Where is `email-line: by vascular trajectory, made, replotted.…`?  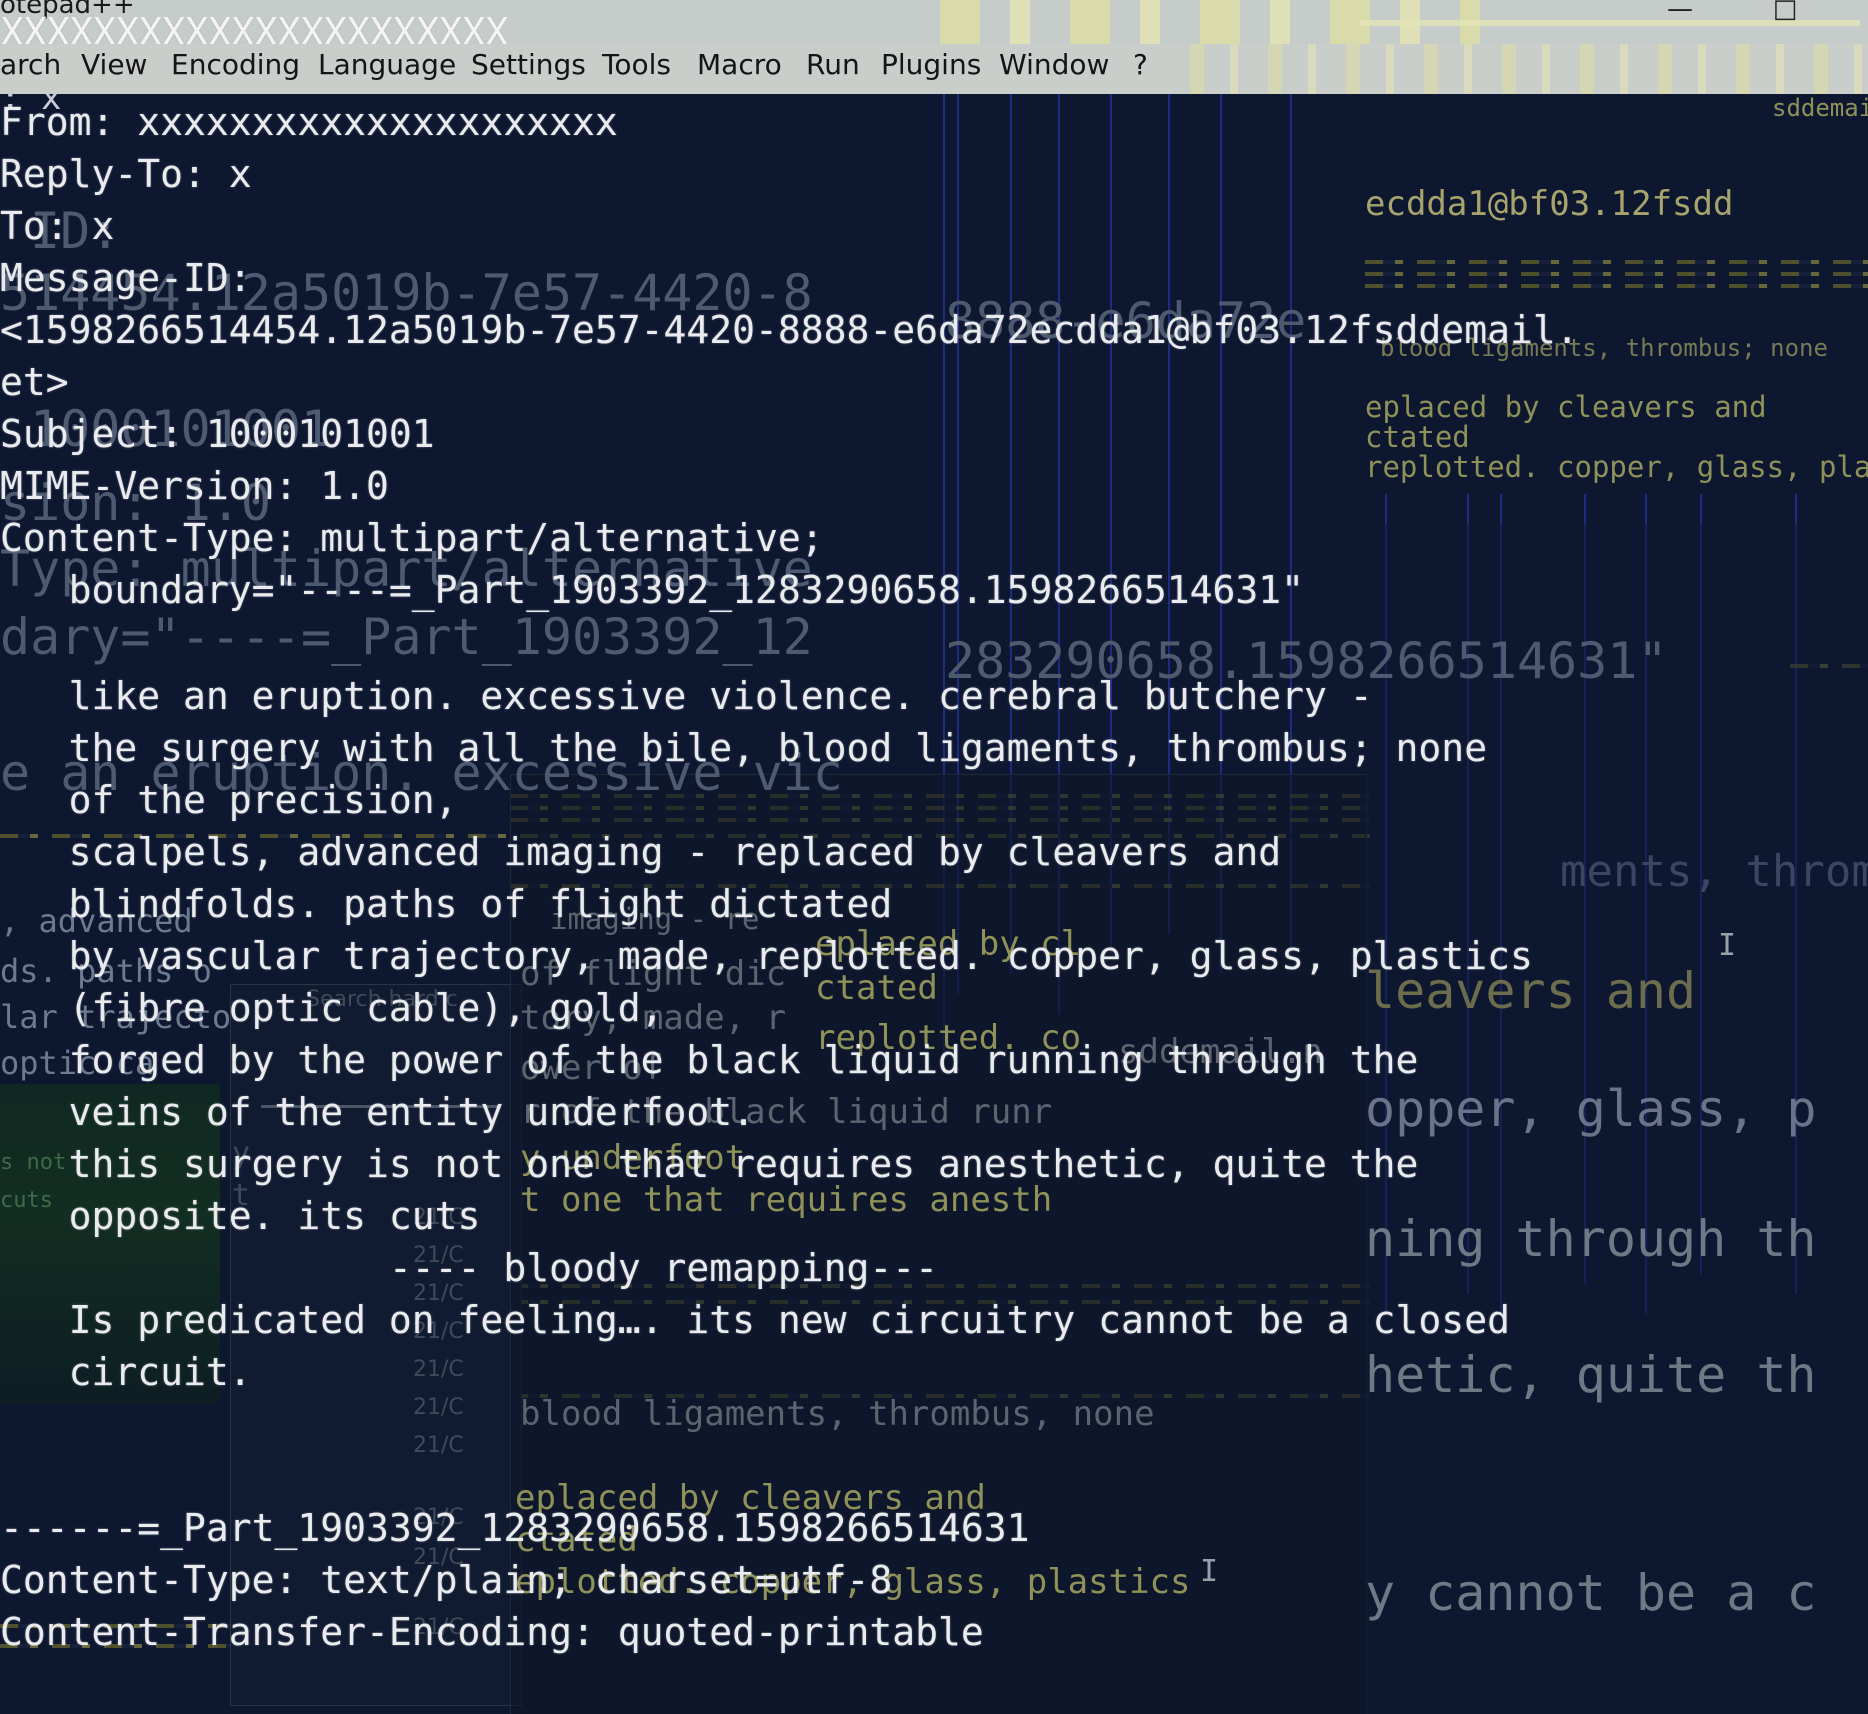
email-line: by vascular trajectory, made, replotted.… is located at coordinates (766, 956).